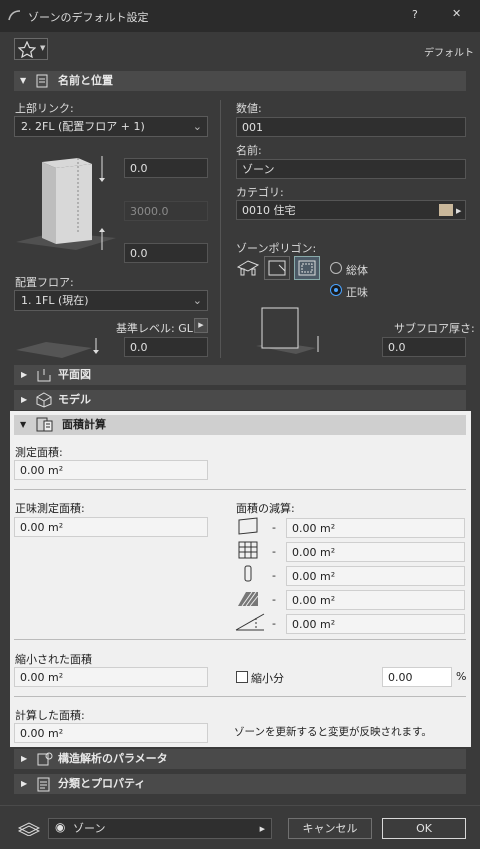  I want to click on section-title: モデル, so click(74, 399).